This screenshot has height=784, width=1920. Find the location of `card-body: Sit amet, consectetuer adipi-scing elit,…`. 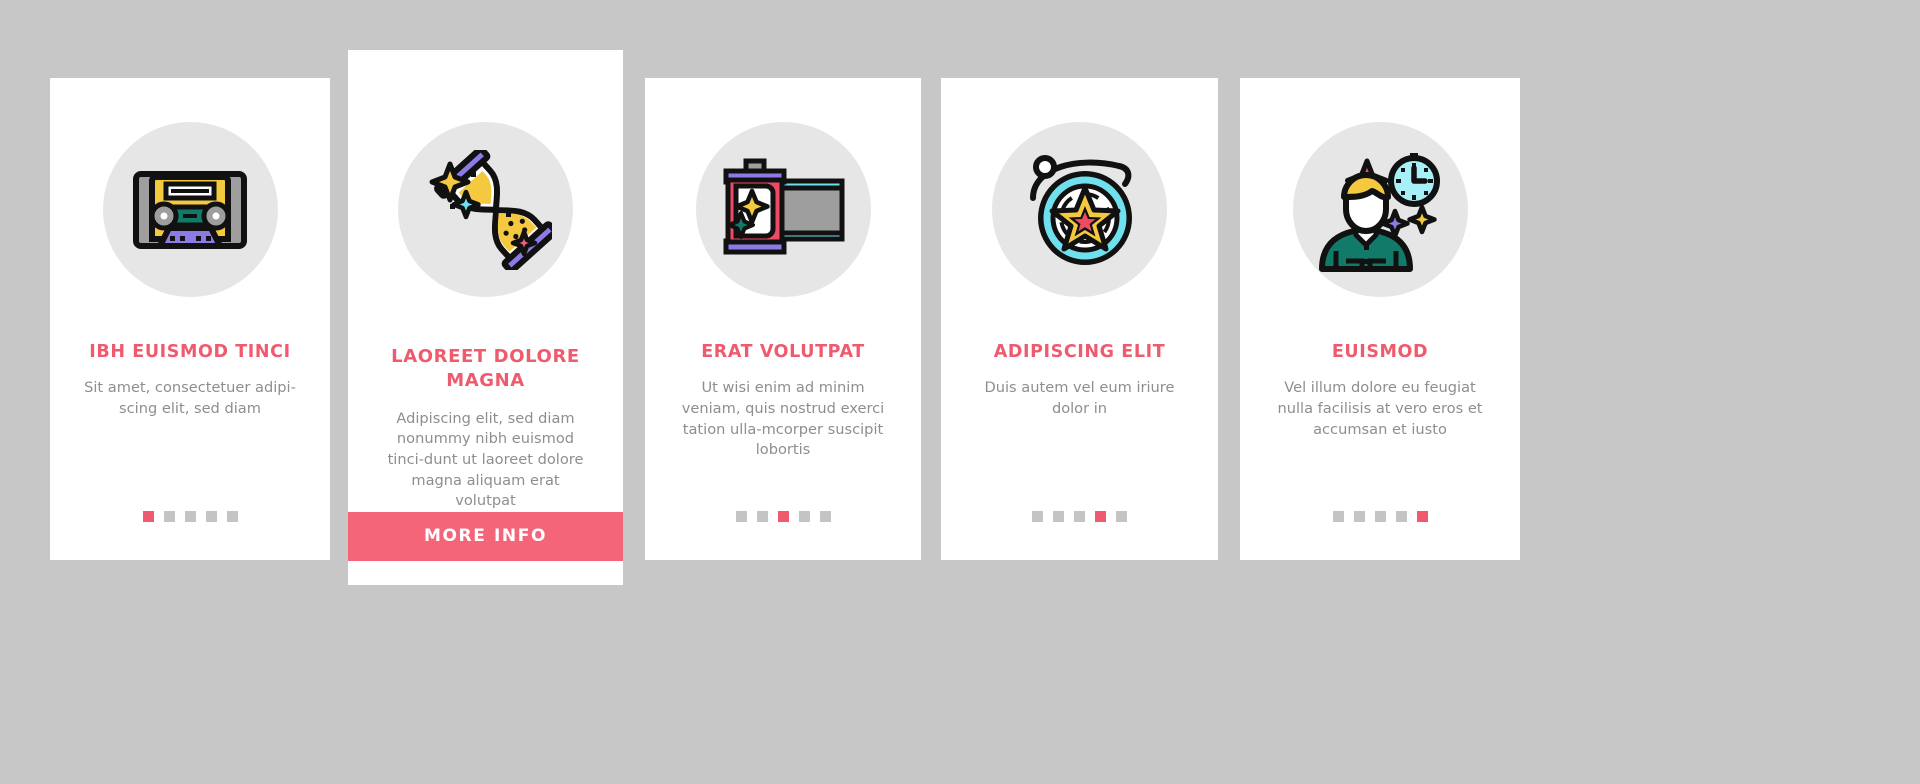

card-body: Sit amet, consectetuer adipi-scing elit,… is located at coordinates (190, 398).